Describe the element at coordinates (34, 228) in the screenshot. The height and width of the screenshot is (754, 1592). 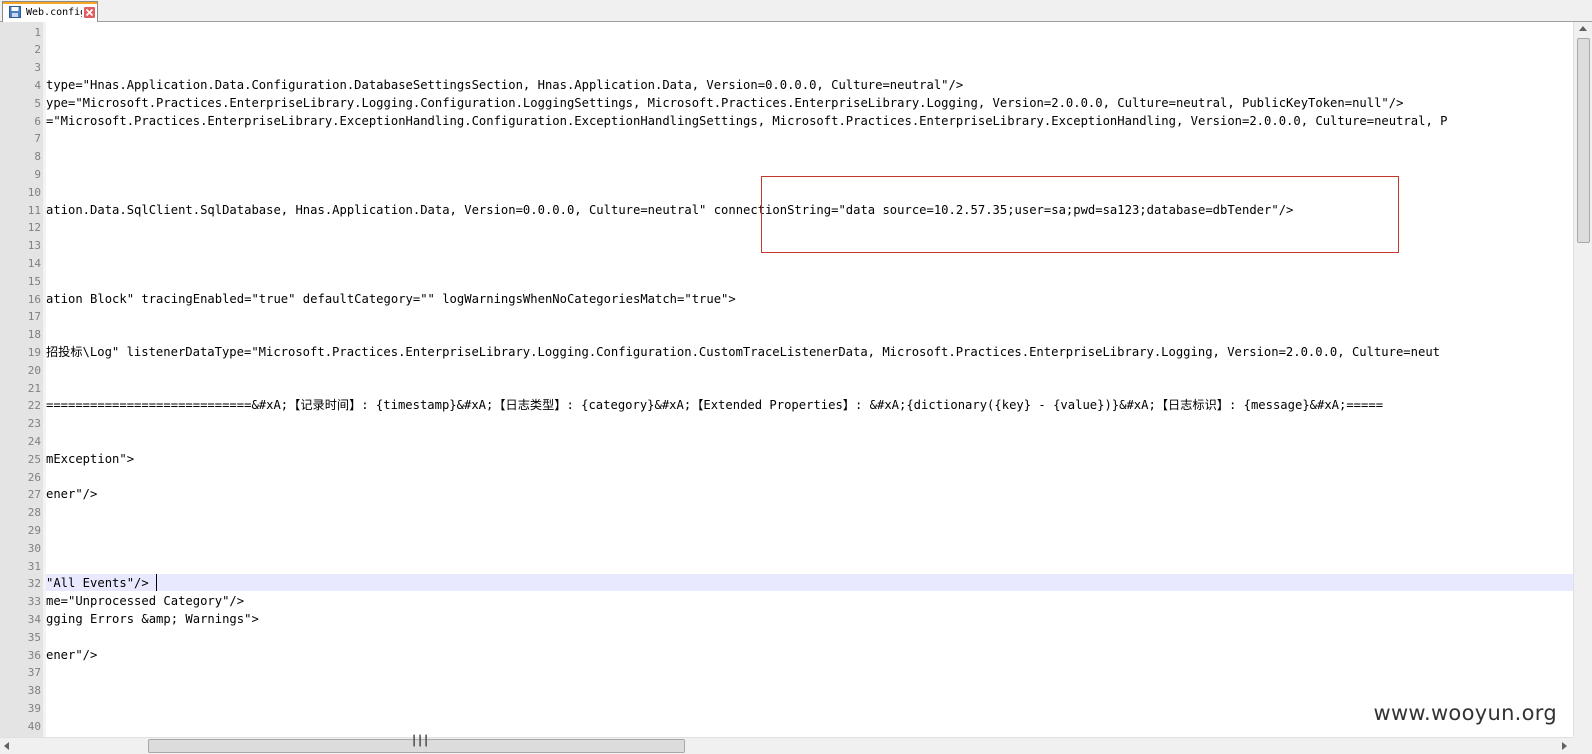
I see `line-number: 12` at that location.